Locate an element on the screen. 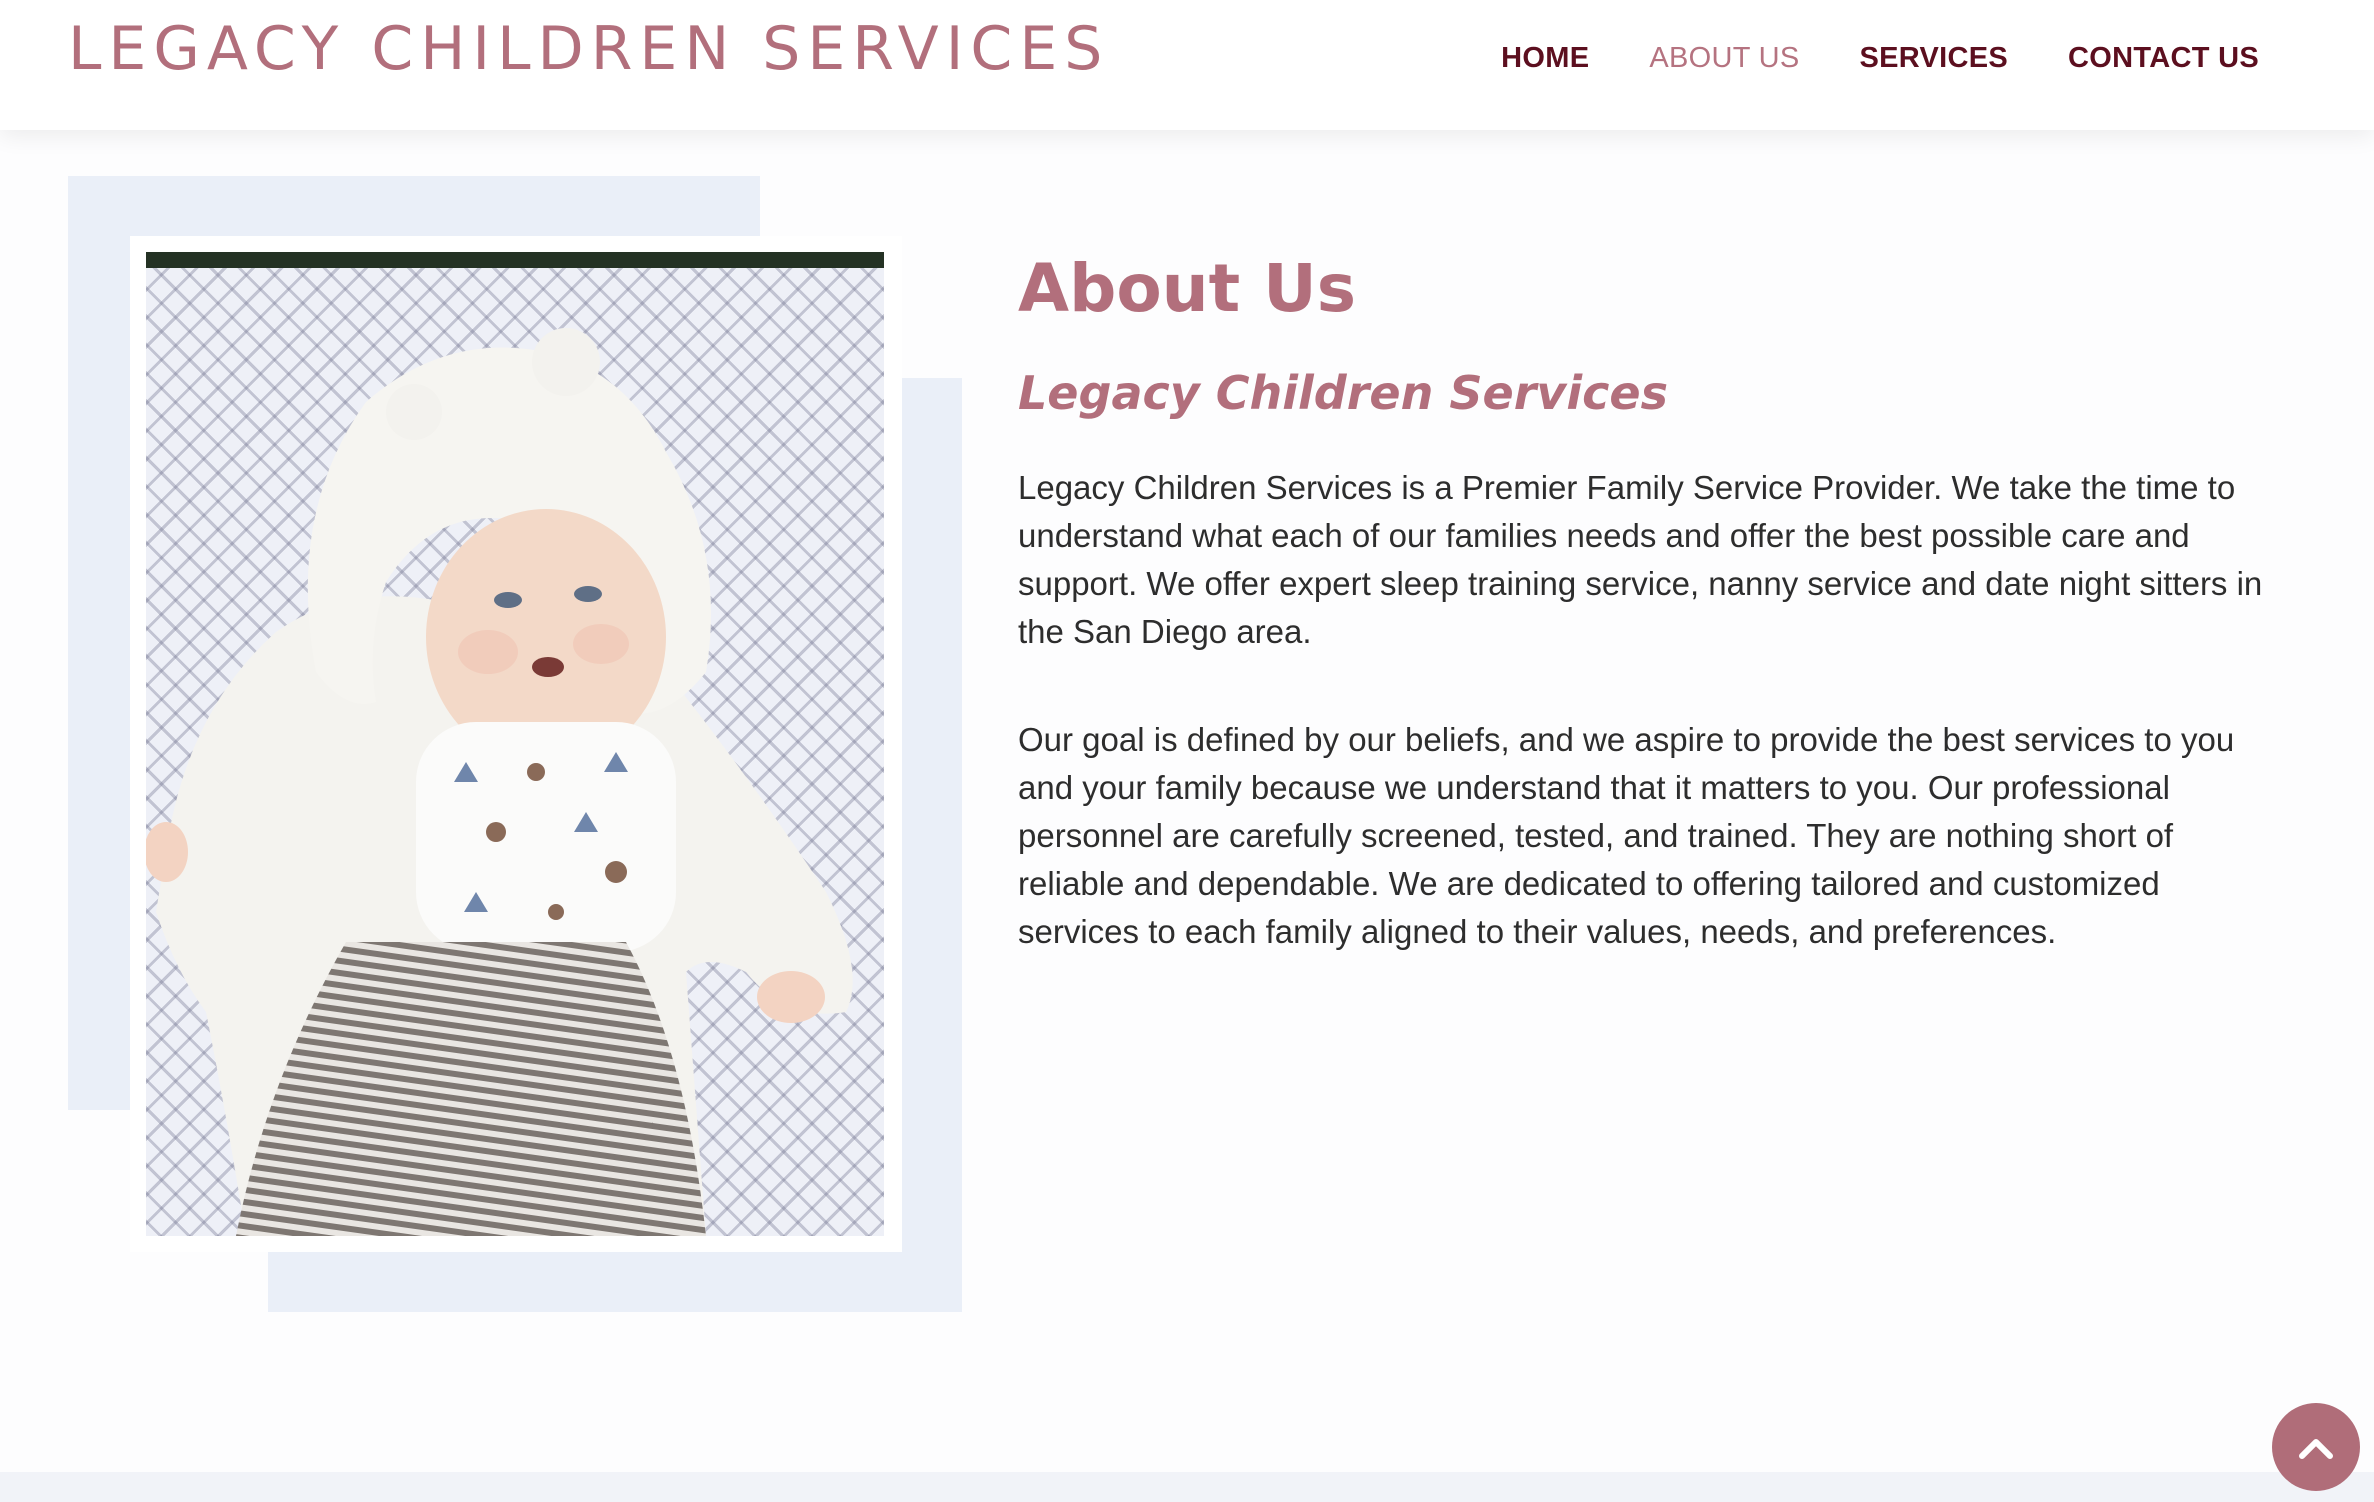 The image size is (2374, 1502). scroll-to-top-button is located at coordinates (2316, 1447).